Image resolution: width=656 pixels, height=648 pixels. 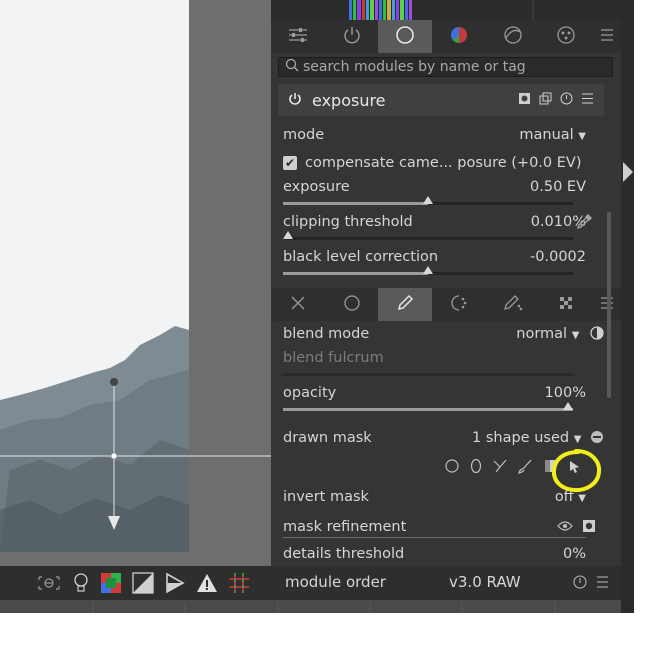 I want to click on invert-mask-row: invert mask off ▼, so click(x=434, y=497).